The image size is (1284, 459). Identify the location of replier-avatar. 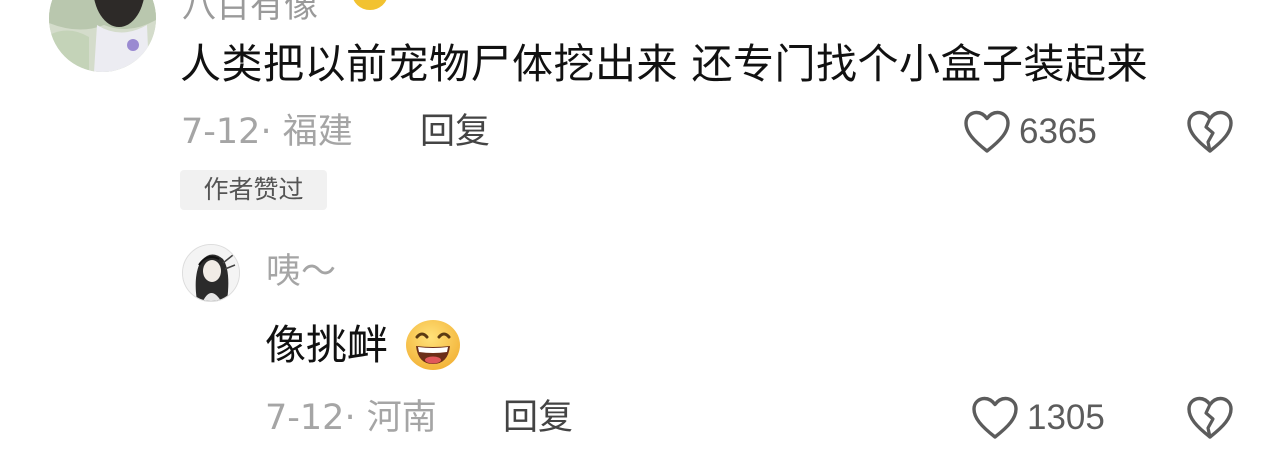
(211, 273).